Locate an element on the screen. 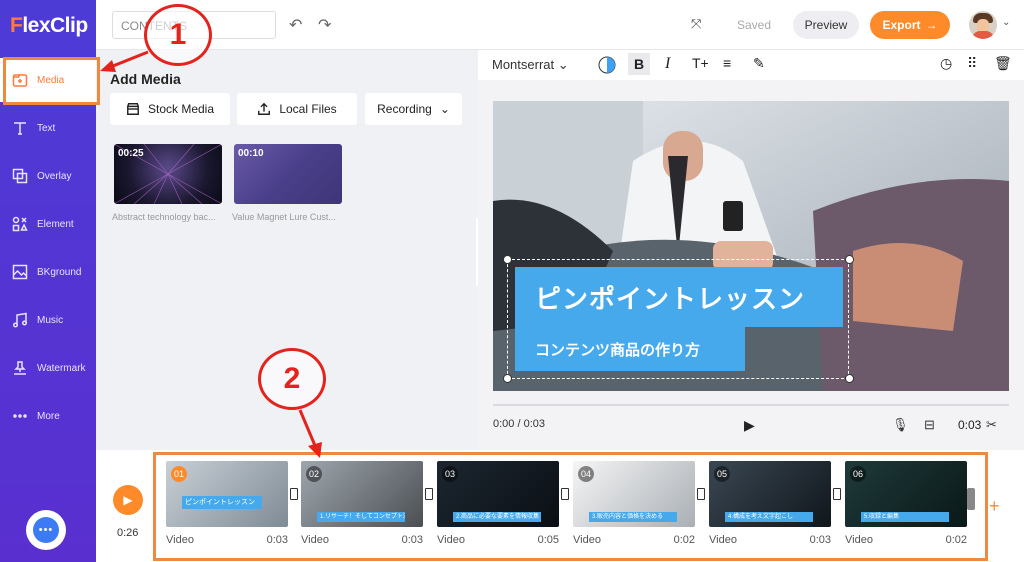 The width and height of the screenshot is (1024, 562). callout-1: 1 is located at coordinates (178, 35).